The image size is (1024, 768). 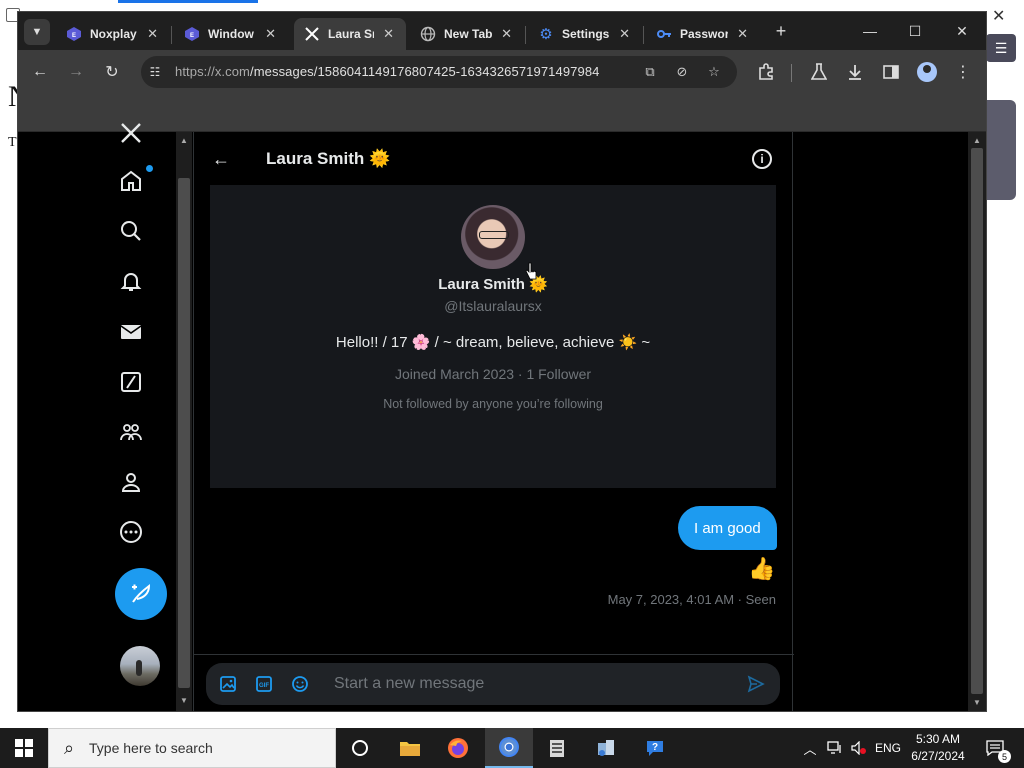 What do you see at coordinates (891, 72) in the screenshot?
I see `side-panel-icon` at bounding box center [891, 72].